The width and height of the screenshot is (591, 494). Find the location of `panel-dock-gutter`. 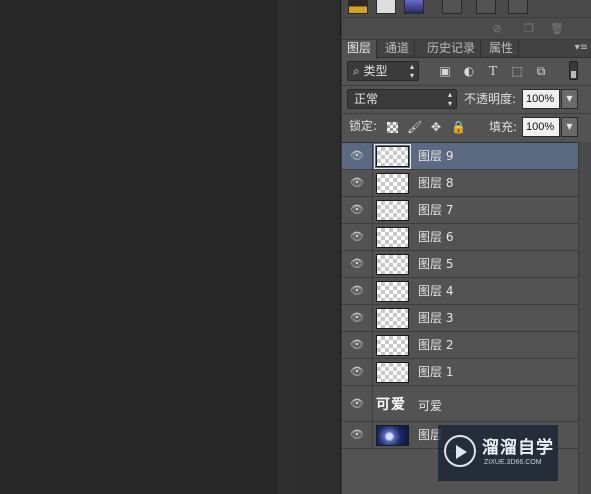

panel-dock-gutter is located at coordinates (320, 247).